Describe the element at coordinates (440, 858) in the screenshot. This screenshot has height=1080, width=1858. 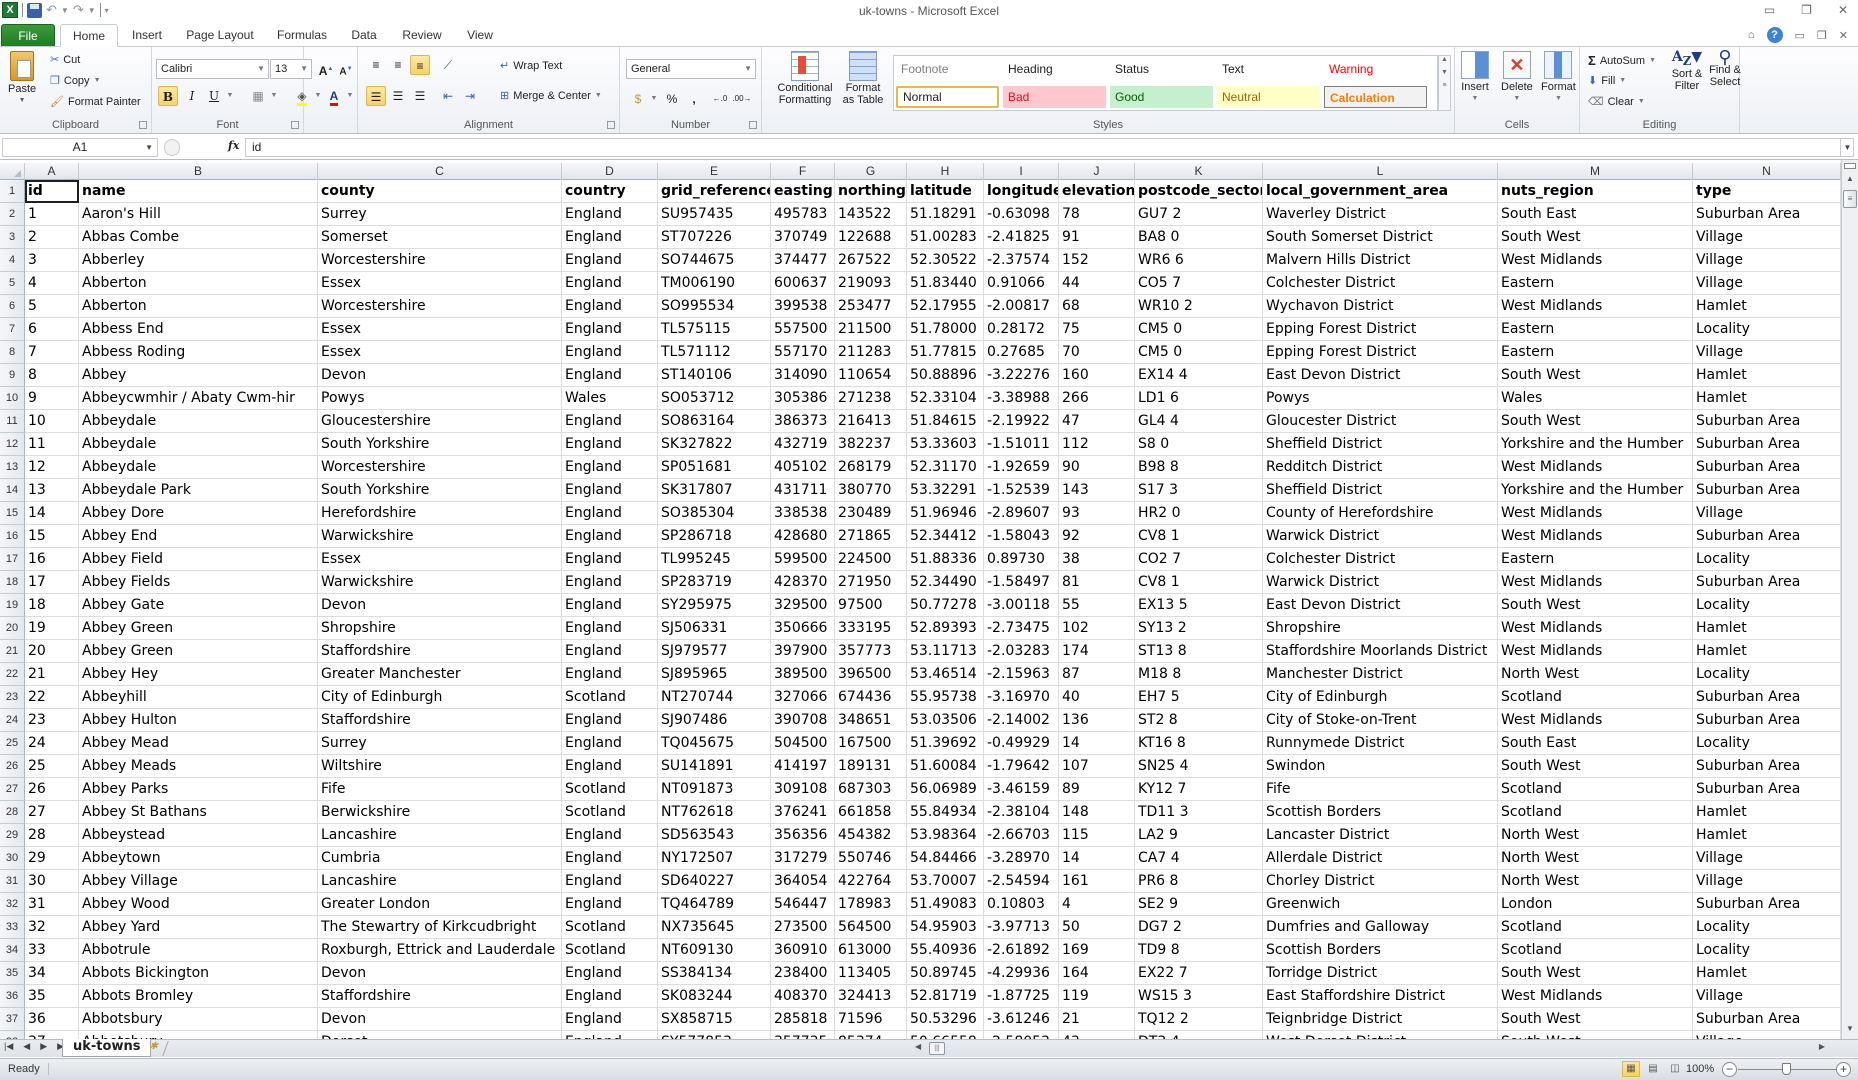
I see `cell-county: Cumbria` at that location.